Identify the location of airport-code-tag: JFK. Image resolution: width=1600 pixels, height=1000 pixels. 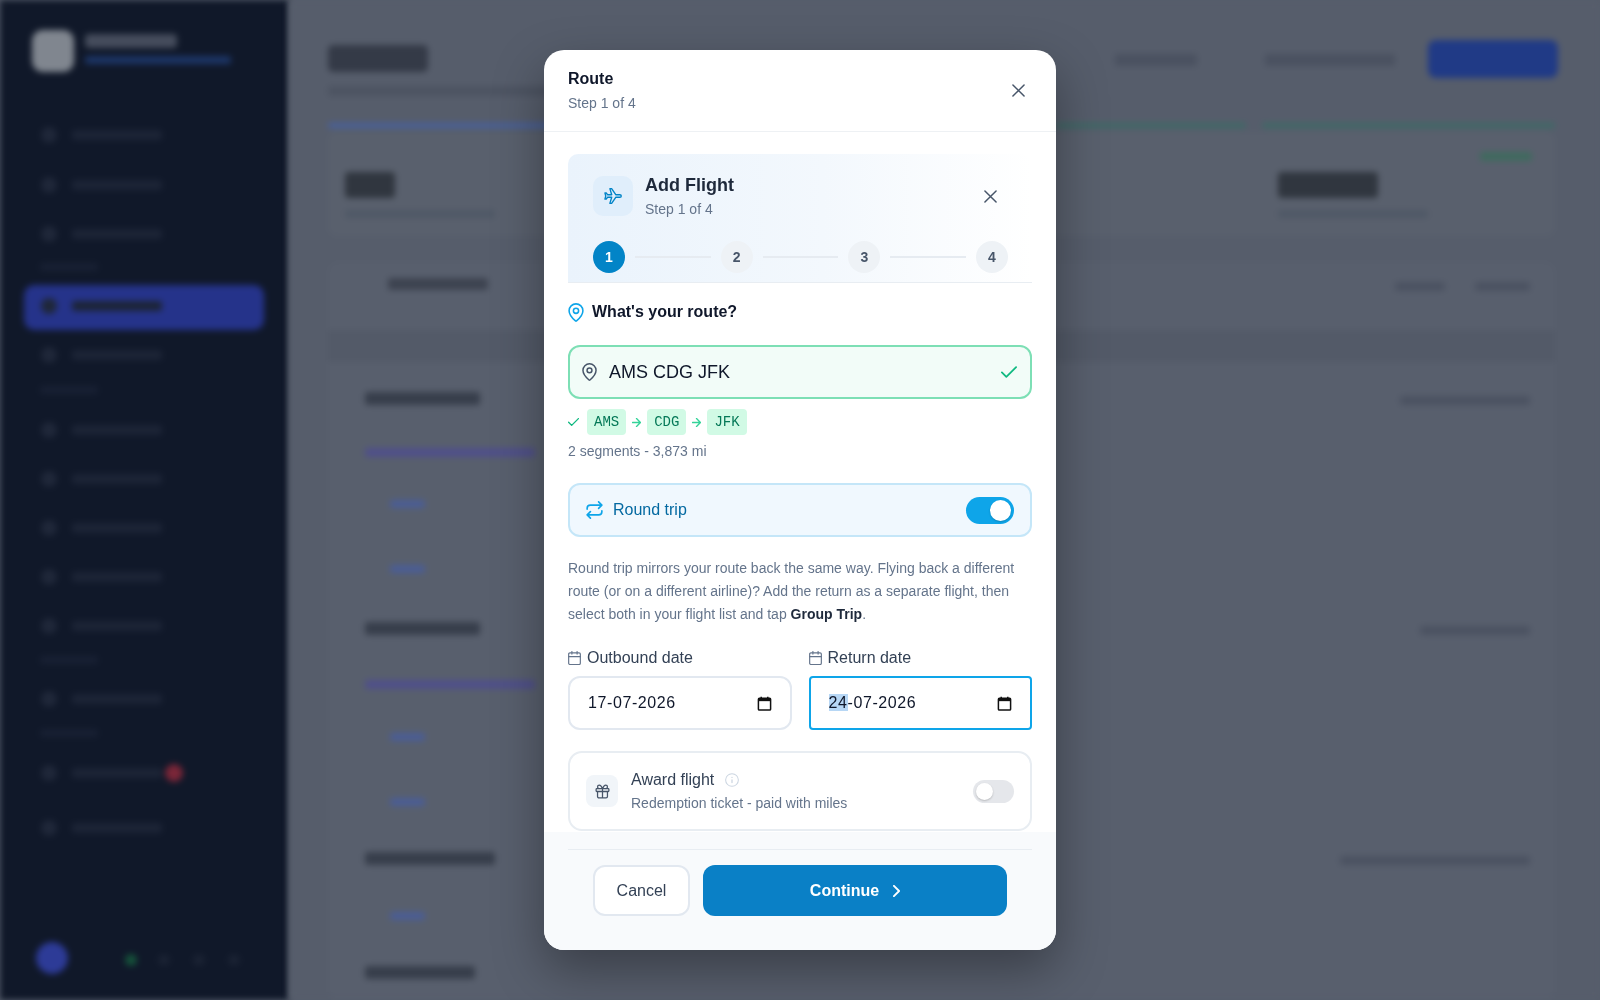
(727, 422).